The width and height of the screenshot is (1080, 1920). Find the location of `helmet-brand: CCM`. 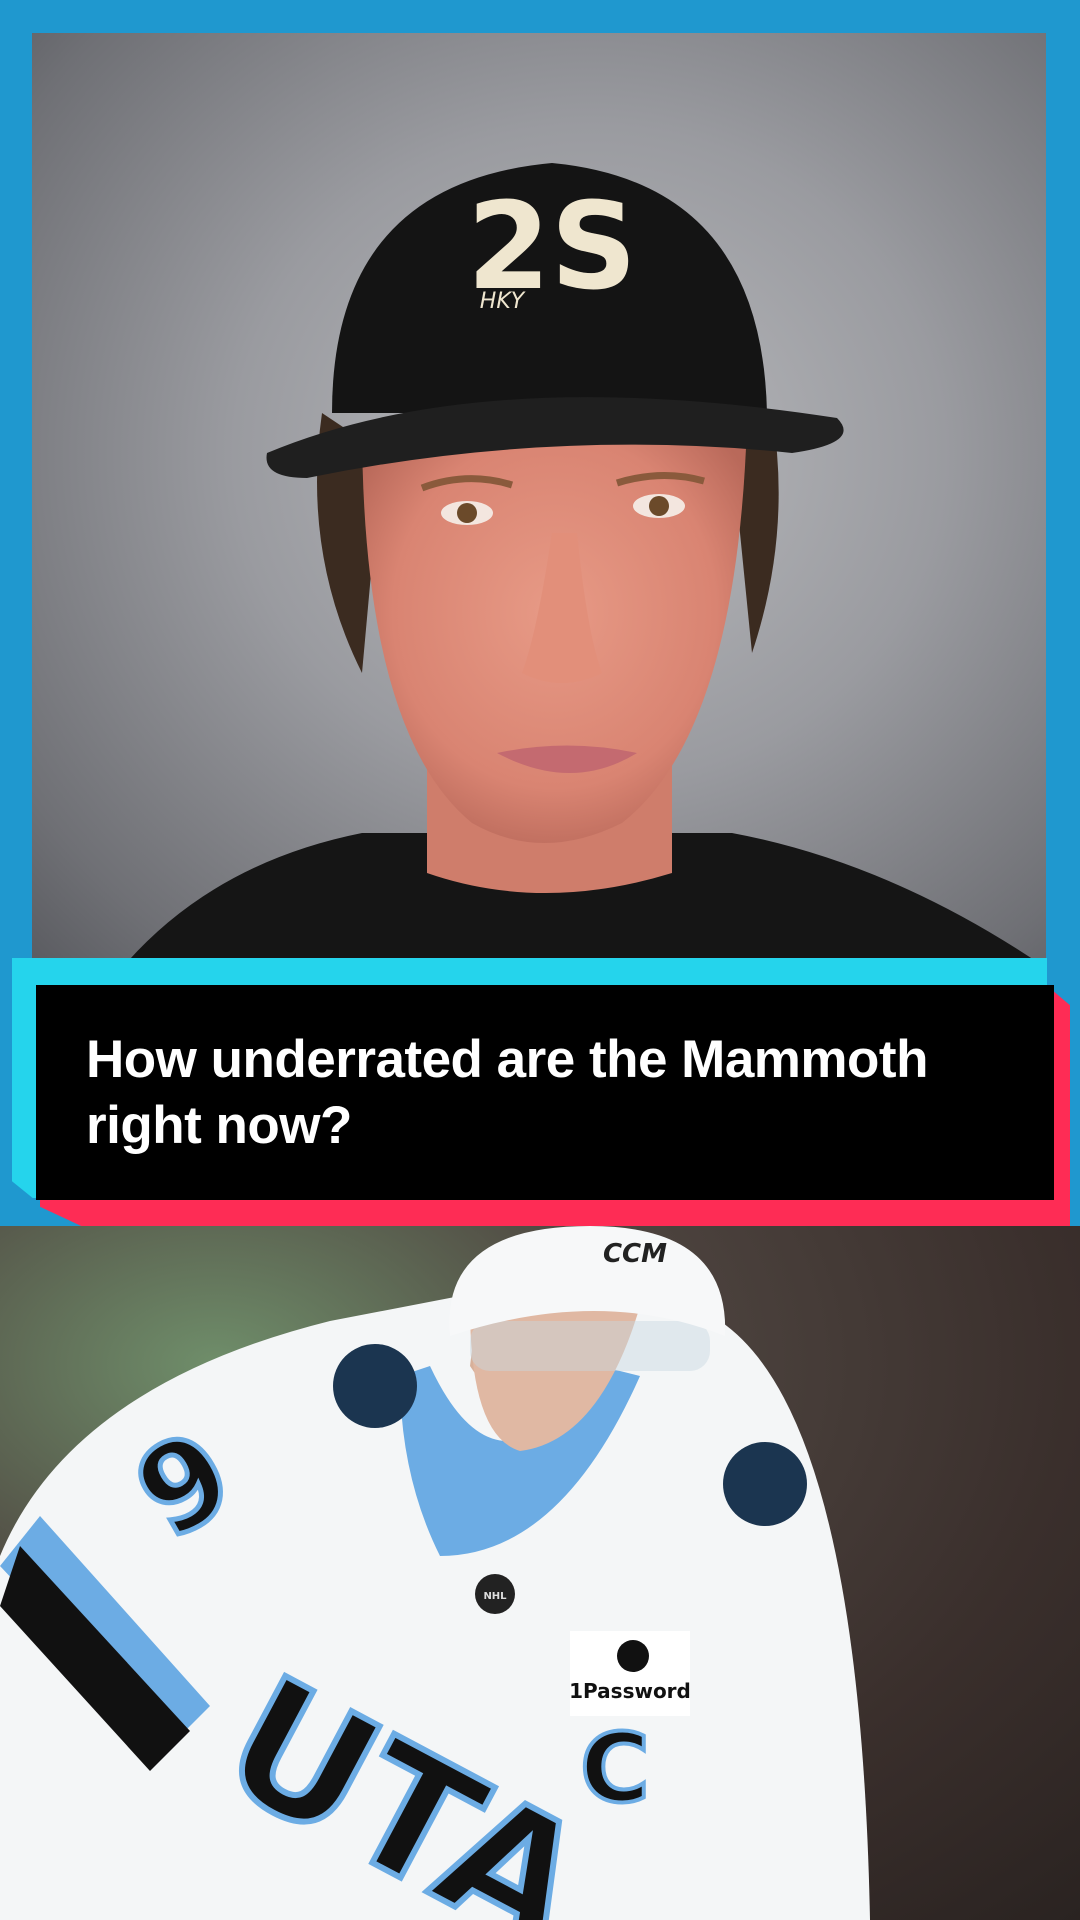

helmet-brand: CCM is located at coordinates (635, 1254).